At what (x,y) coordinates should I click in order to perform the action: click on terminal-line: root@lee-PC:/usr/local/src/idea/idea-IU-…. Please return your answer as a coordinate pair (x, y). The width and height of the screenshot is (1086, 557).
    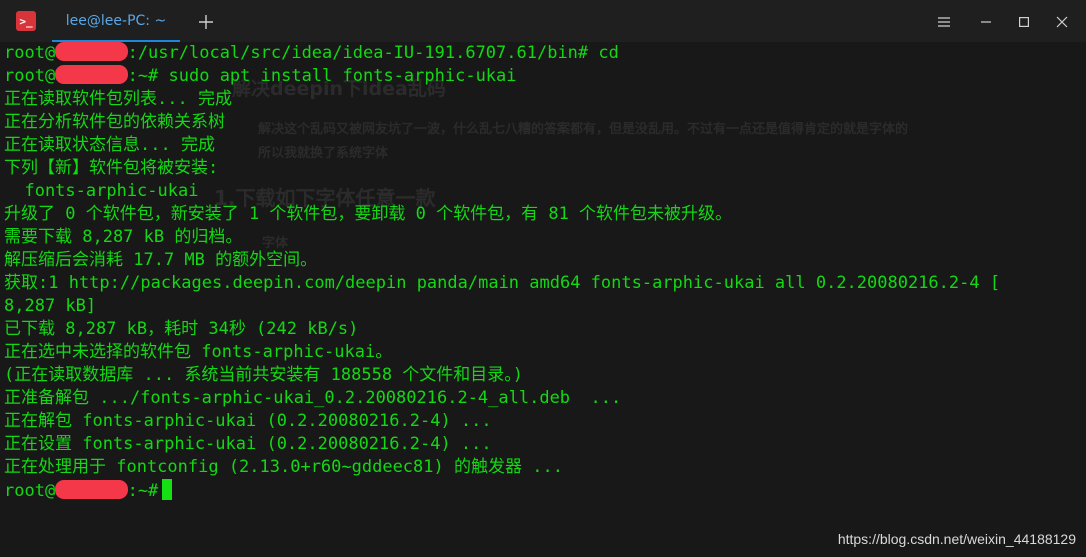
    Looking at the image, I should click on (544, 53).